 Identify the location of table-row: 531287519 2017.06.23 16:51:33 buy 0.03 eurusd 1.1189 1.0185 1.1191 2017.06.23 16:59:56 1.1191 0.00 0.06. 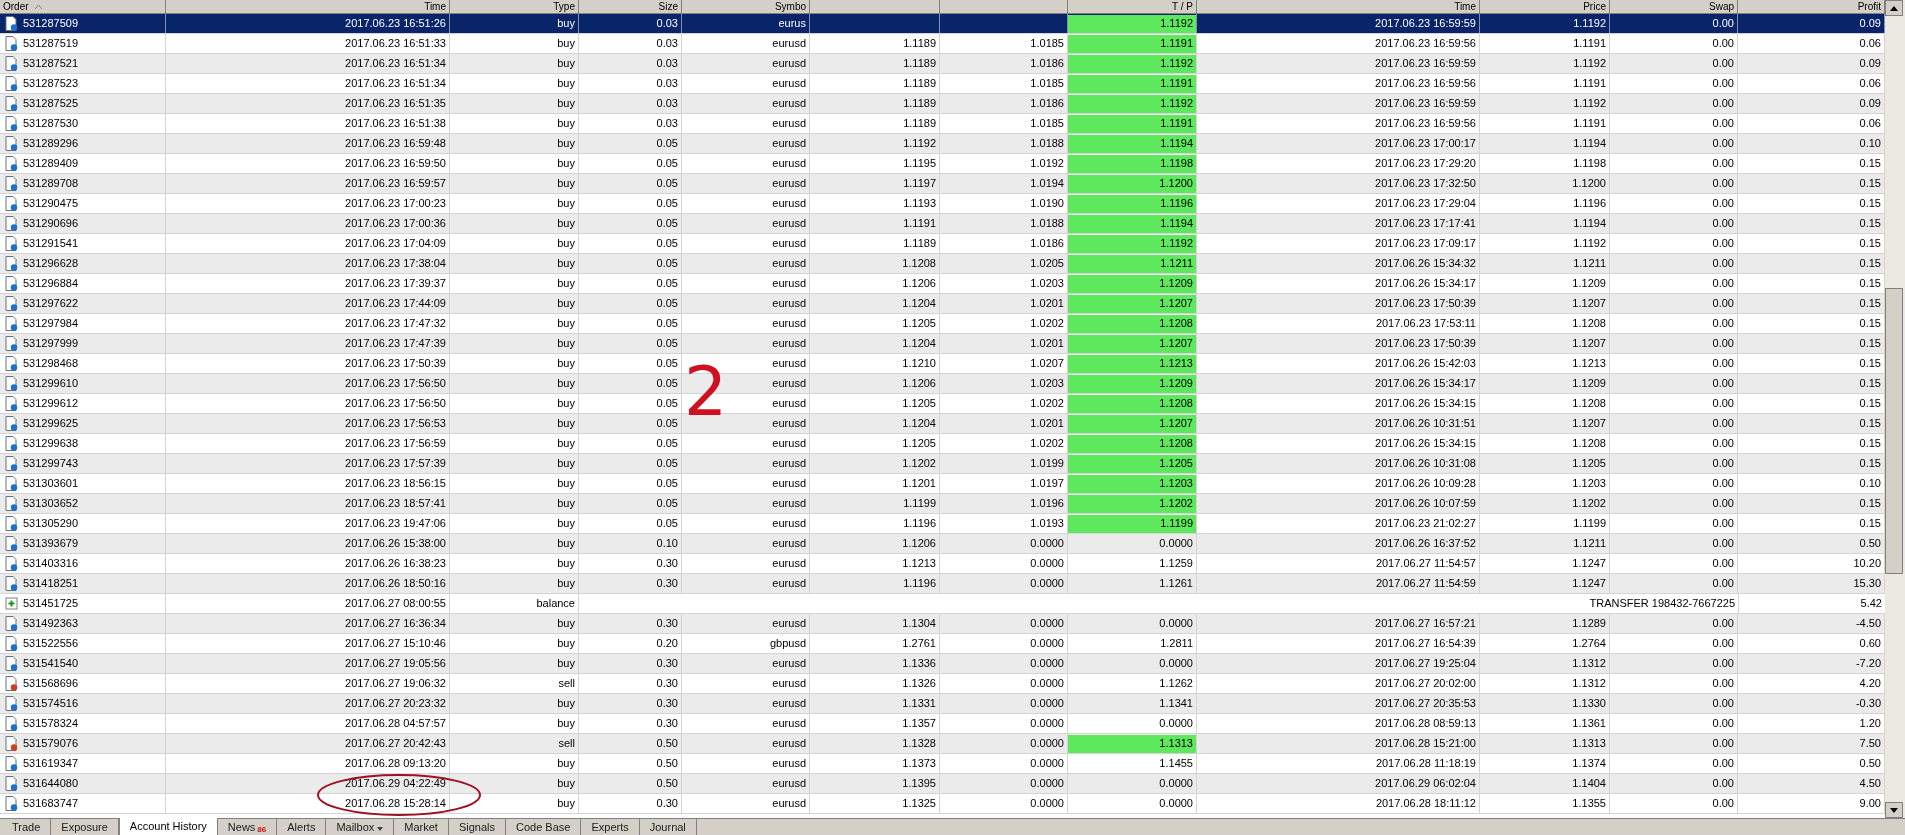
(942, 44).